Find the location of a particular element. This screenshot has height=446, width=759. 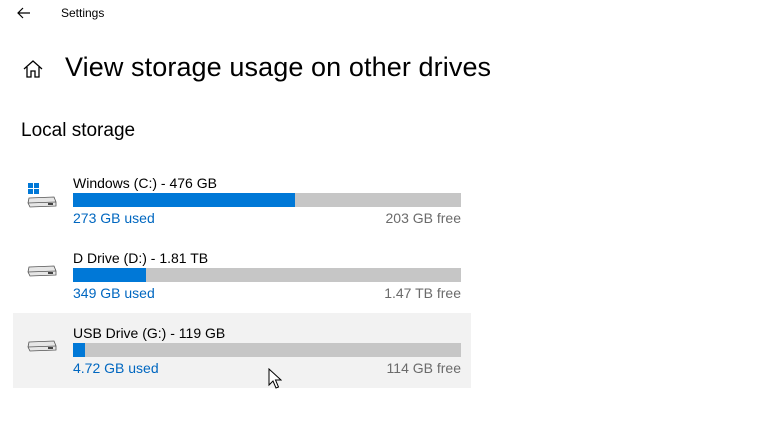

page-title: View storage usage on other drives is located at coordinates (278, 67).